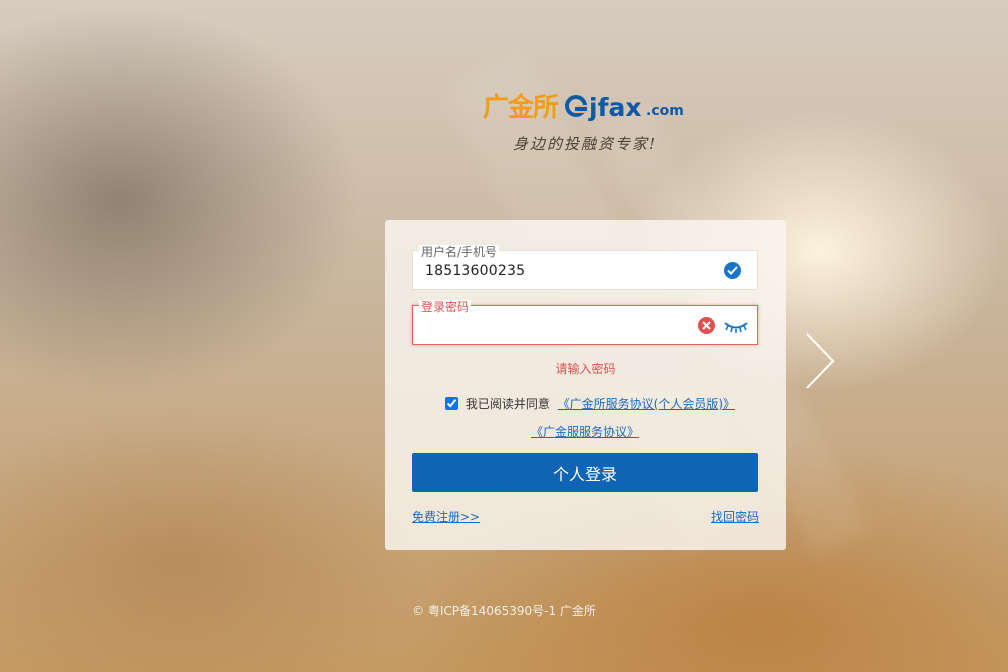 This screenshot has width=1008, height=672. Describe the element at coordinates (820, 361) in the screenshot. I see `chevron-right-icon` at that location.